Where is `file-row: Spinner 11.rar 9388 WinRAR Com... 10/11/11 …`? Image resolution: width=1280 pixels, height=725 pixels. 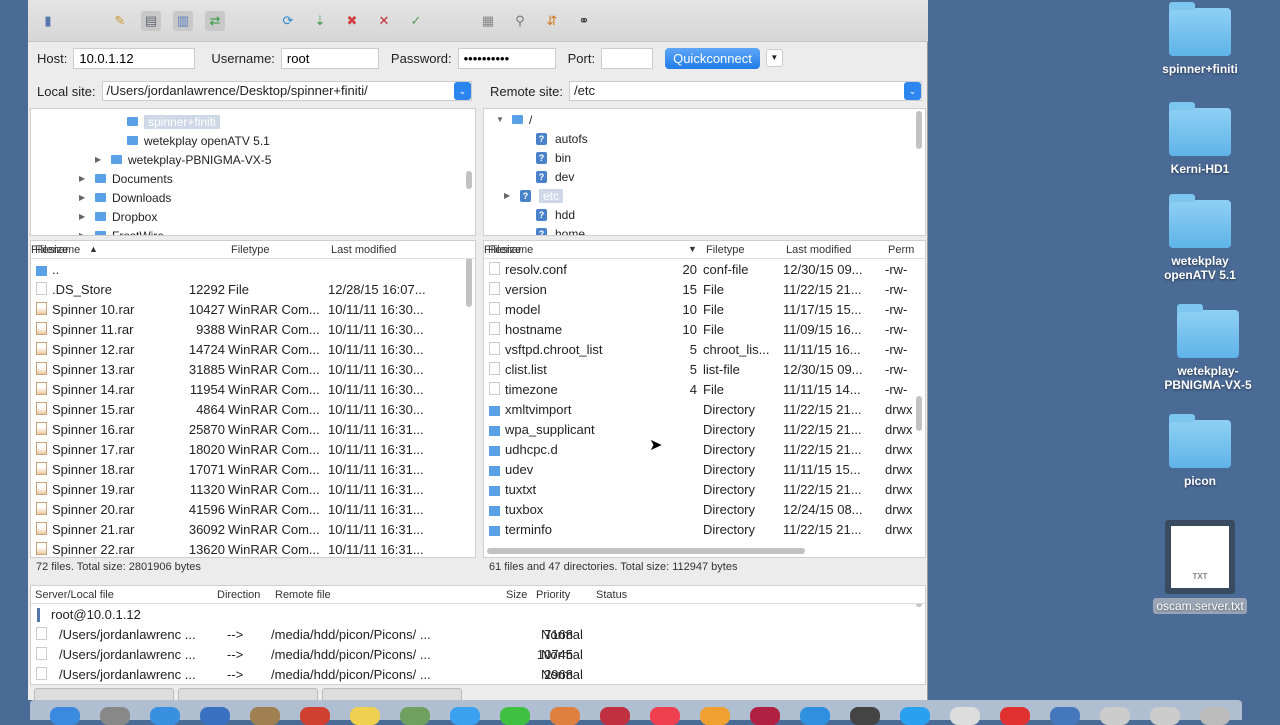
file-row: Spinner 11.rar 9388 WinRAR Com... 10/11/11 … is located at coordinates (253, 330).